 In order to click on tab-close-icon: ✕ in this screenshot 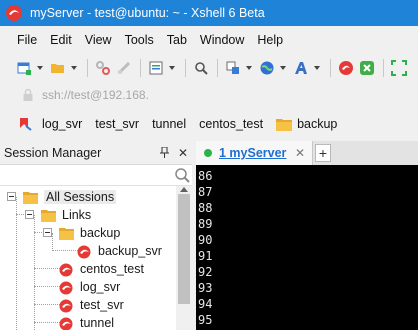, I will do `click(300, 153)`.